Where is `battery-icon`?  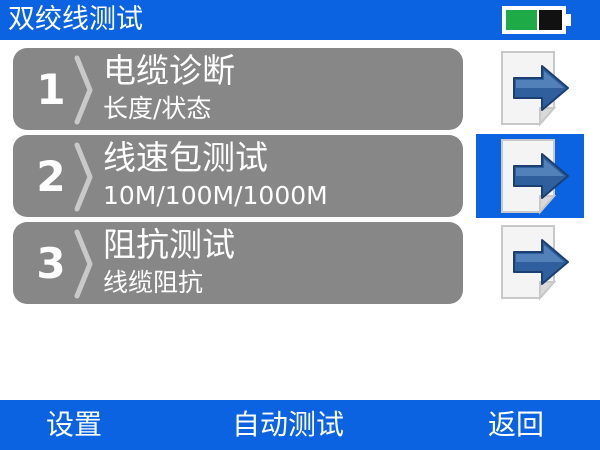
battery-icon is located at coordinates (534, 20).